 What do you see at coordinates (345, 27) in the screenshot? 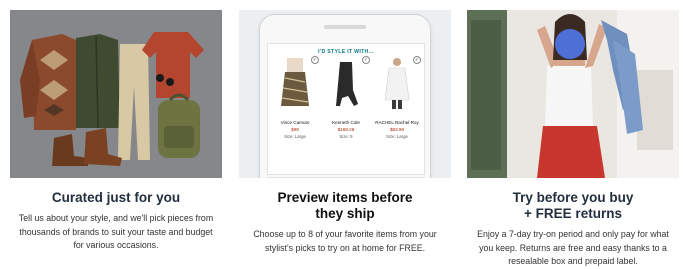
I see `phone-speaker` at bounding box center [345, 27].